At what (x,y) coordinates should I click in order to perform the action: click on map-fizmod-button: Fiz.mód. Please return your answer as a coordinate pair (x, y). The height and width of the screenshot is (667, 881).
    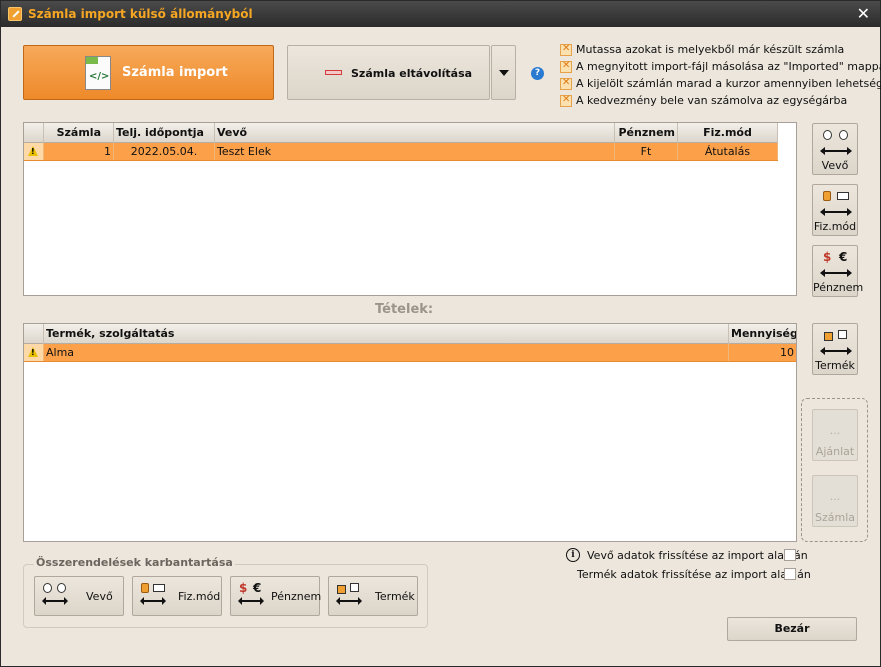
    Looking at the image, I should click on (835, 210).